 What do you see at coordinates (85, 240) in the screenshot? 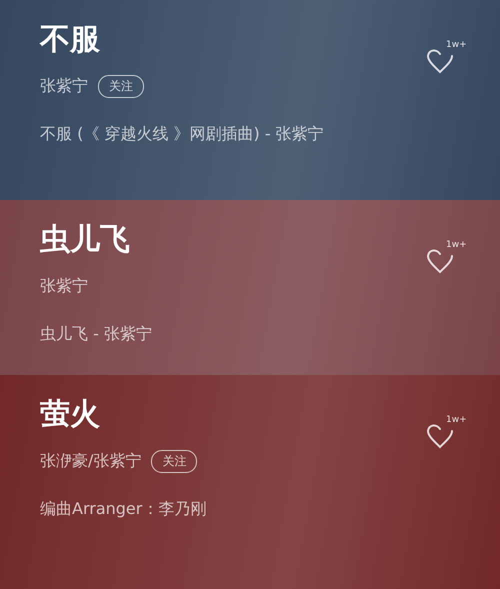
I see `song-title: 虫儿飞` at bounding box center [85, 240].